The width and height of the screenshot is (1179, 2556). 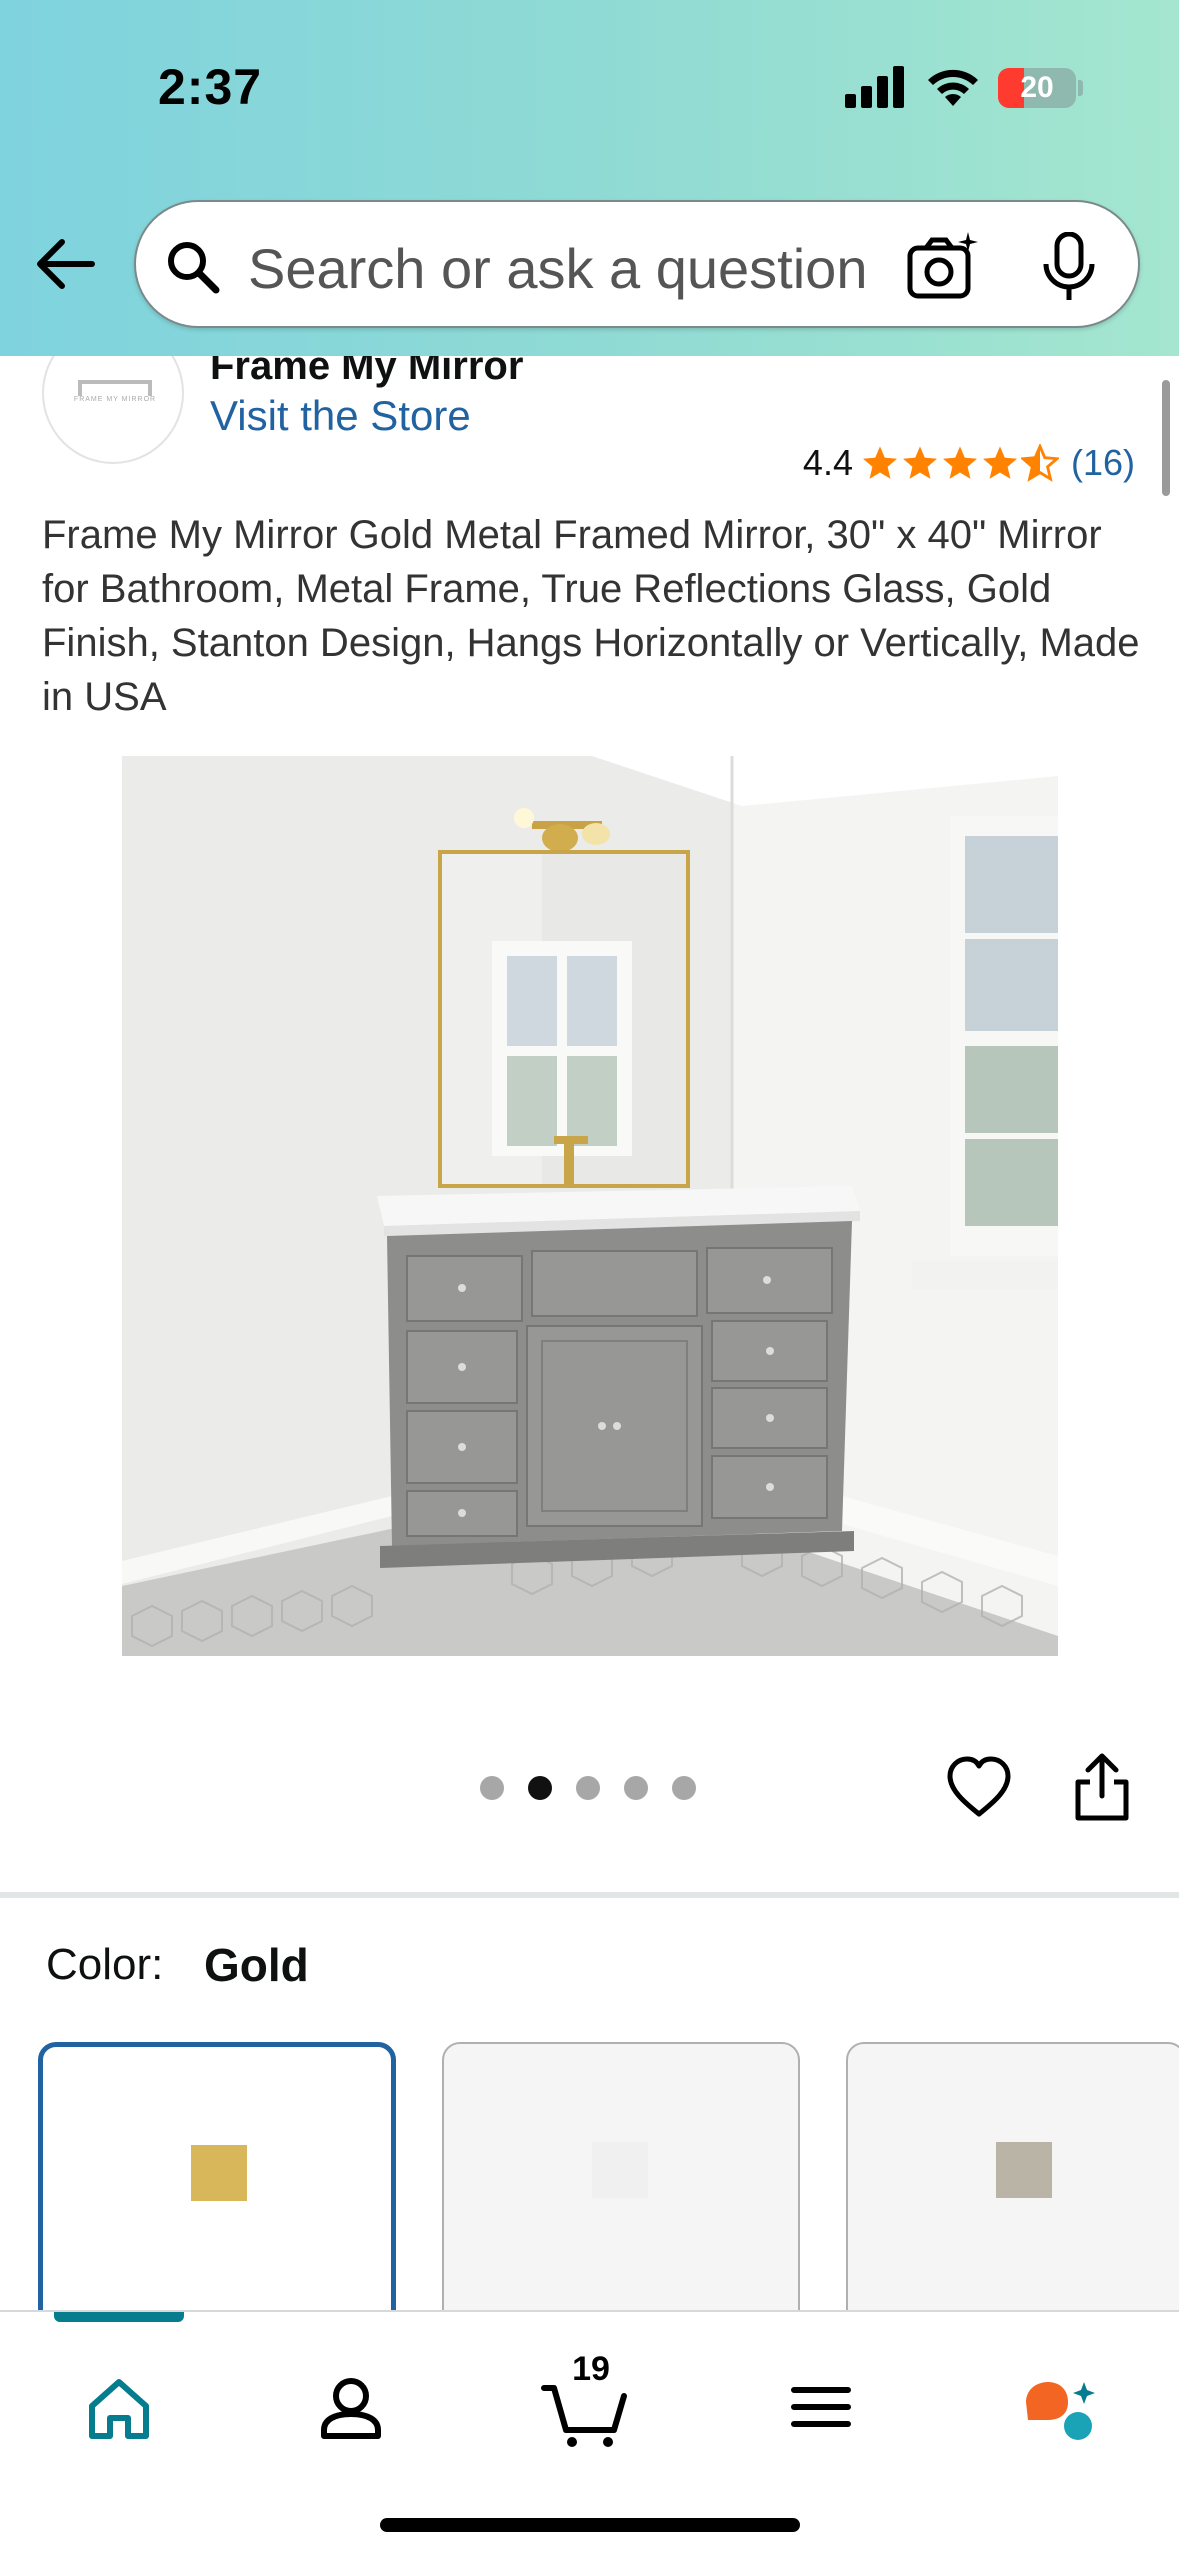 What do you see at coordinates (66, 264) in the screenshot?
I see `back-arrow-icon` at bounding box center [66, 264].